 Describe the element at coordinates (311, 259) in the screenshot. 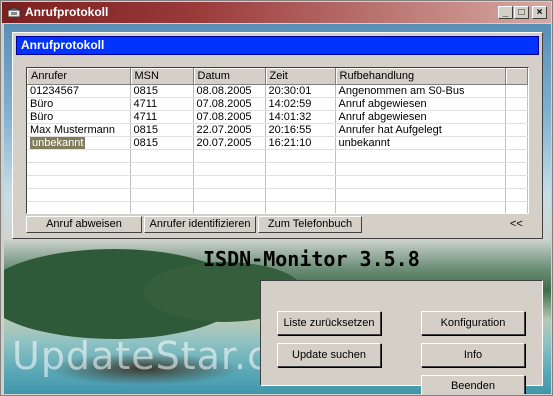

I see `product-version-label: ISDN-Monitor 3.5.8` at that location.